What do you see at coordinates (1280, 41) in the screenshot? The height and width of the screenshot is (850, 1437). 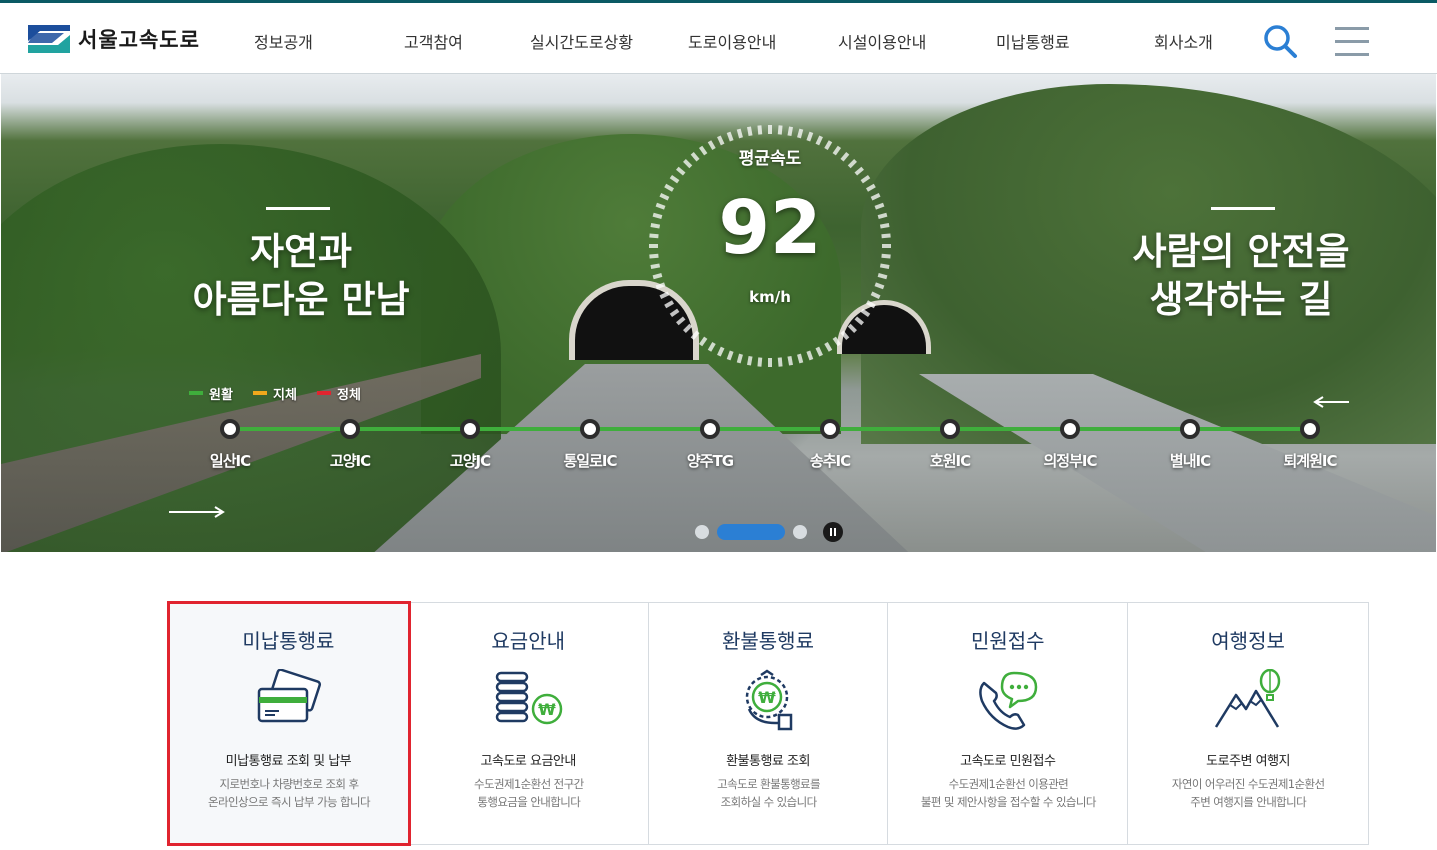 I see `search-button` at bounding box center [1280, 41].